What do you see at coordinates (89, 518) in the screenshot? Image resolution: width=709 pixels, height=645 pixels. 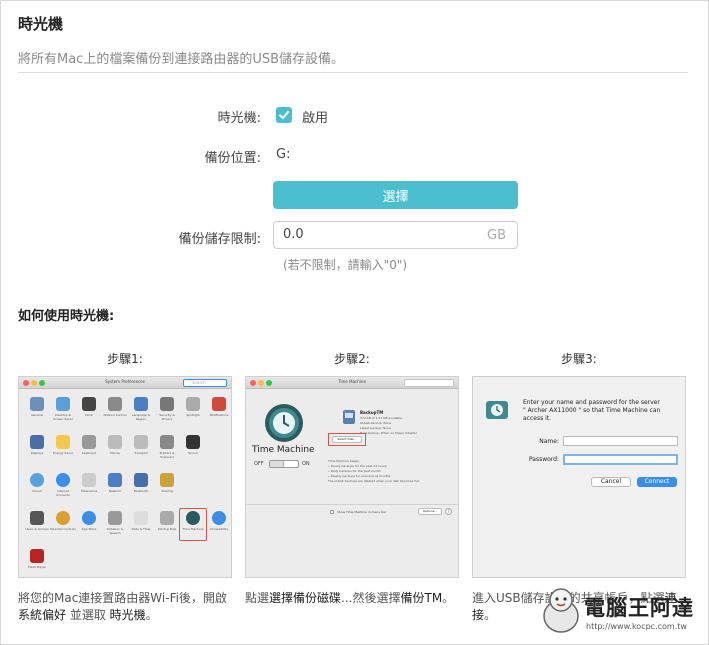 I see `pref-icon-app-store` at bounding box center [89, 518].